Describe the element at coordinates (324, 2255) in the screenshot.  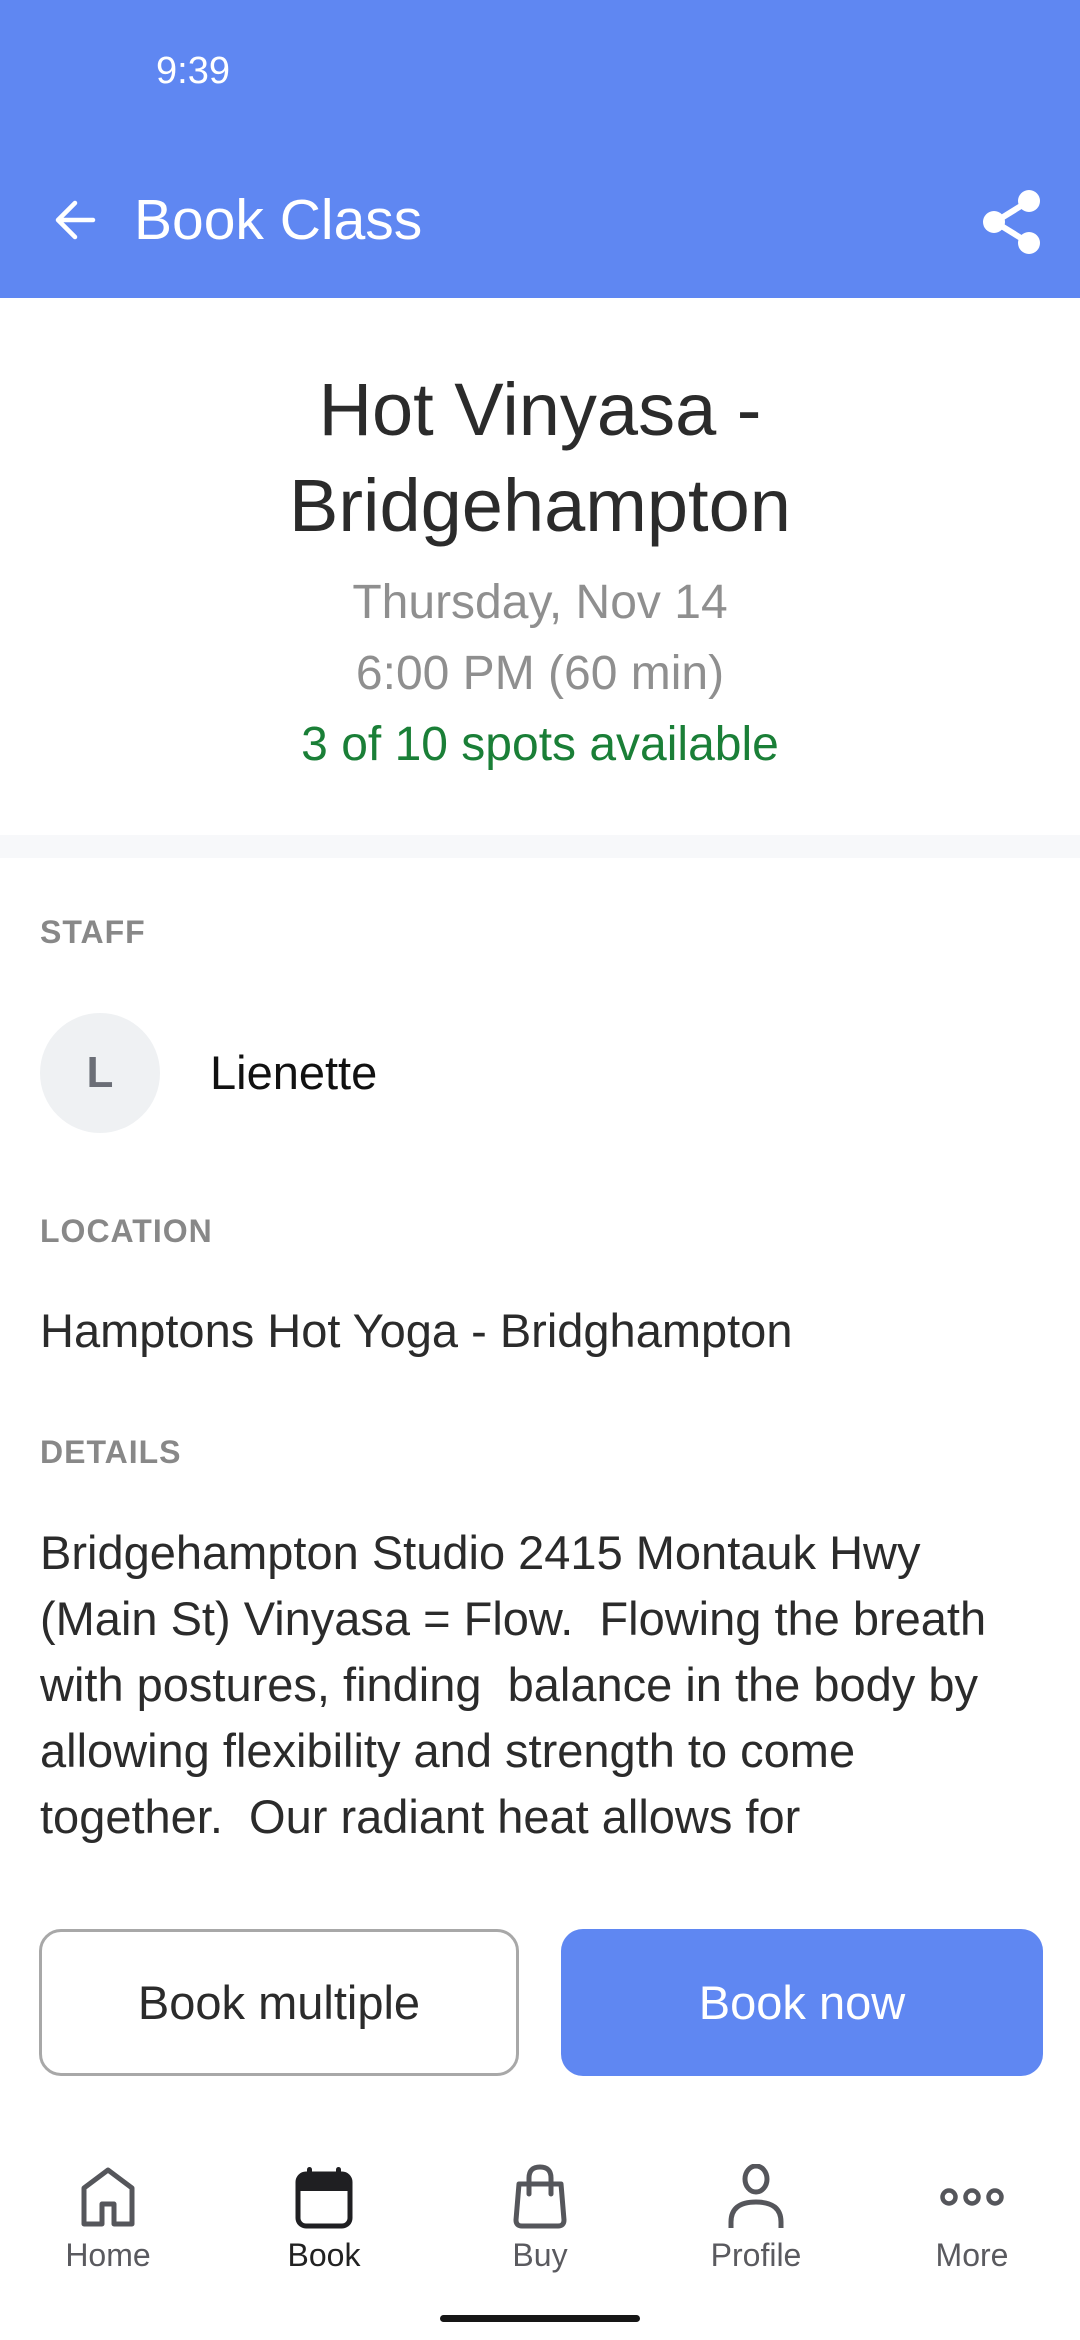
I see `nav-label-book: Book` at that location.